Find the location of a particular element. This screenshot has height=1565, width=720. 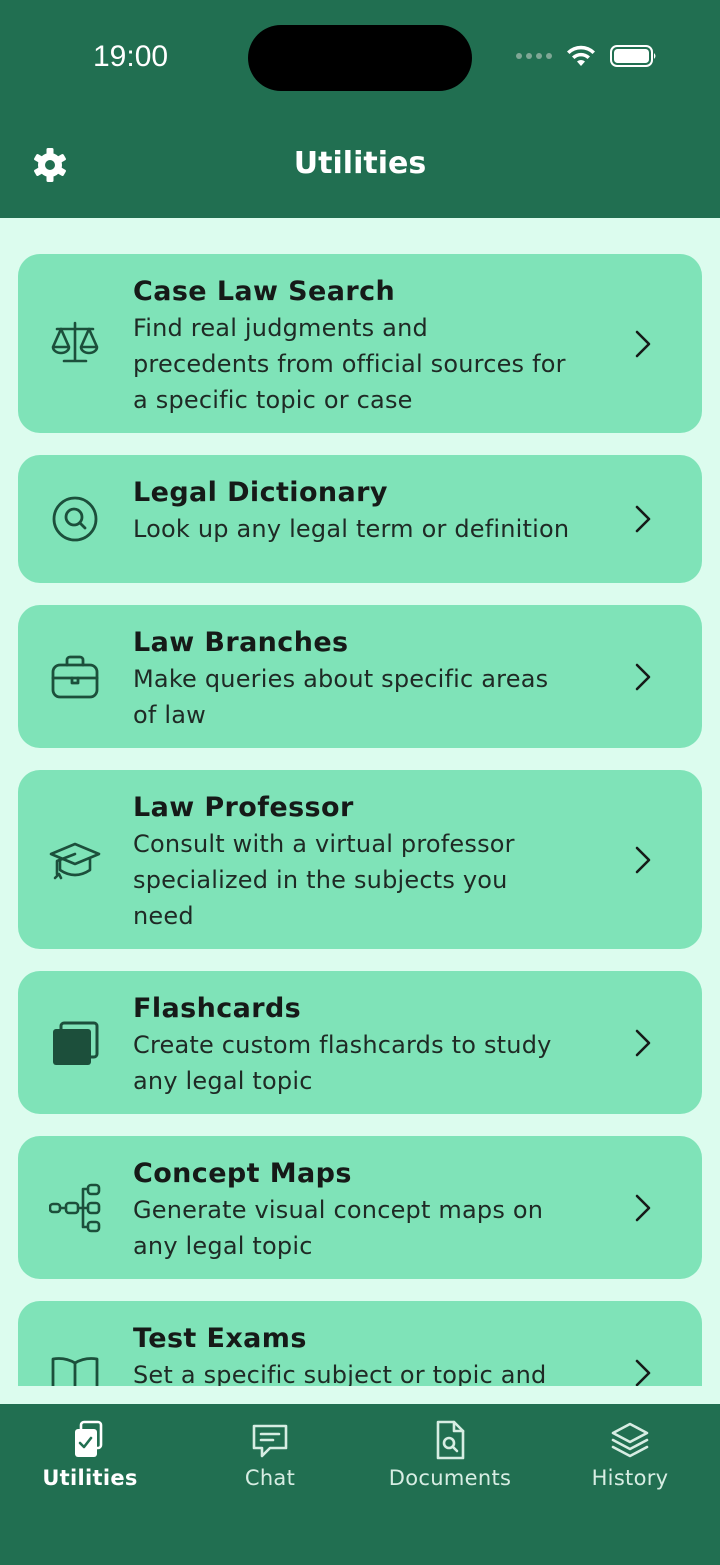

card-title: Concept Maps is located at coordinates (242, 1173).